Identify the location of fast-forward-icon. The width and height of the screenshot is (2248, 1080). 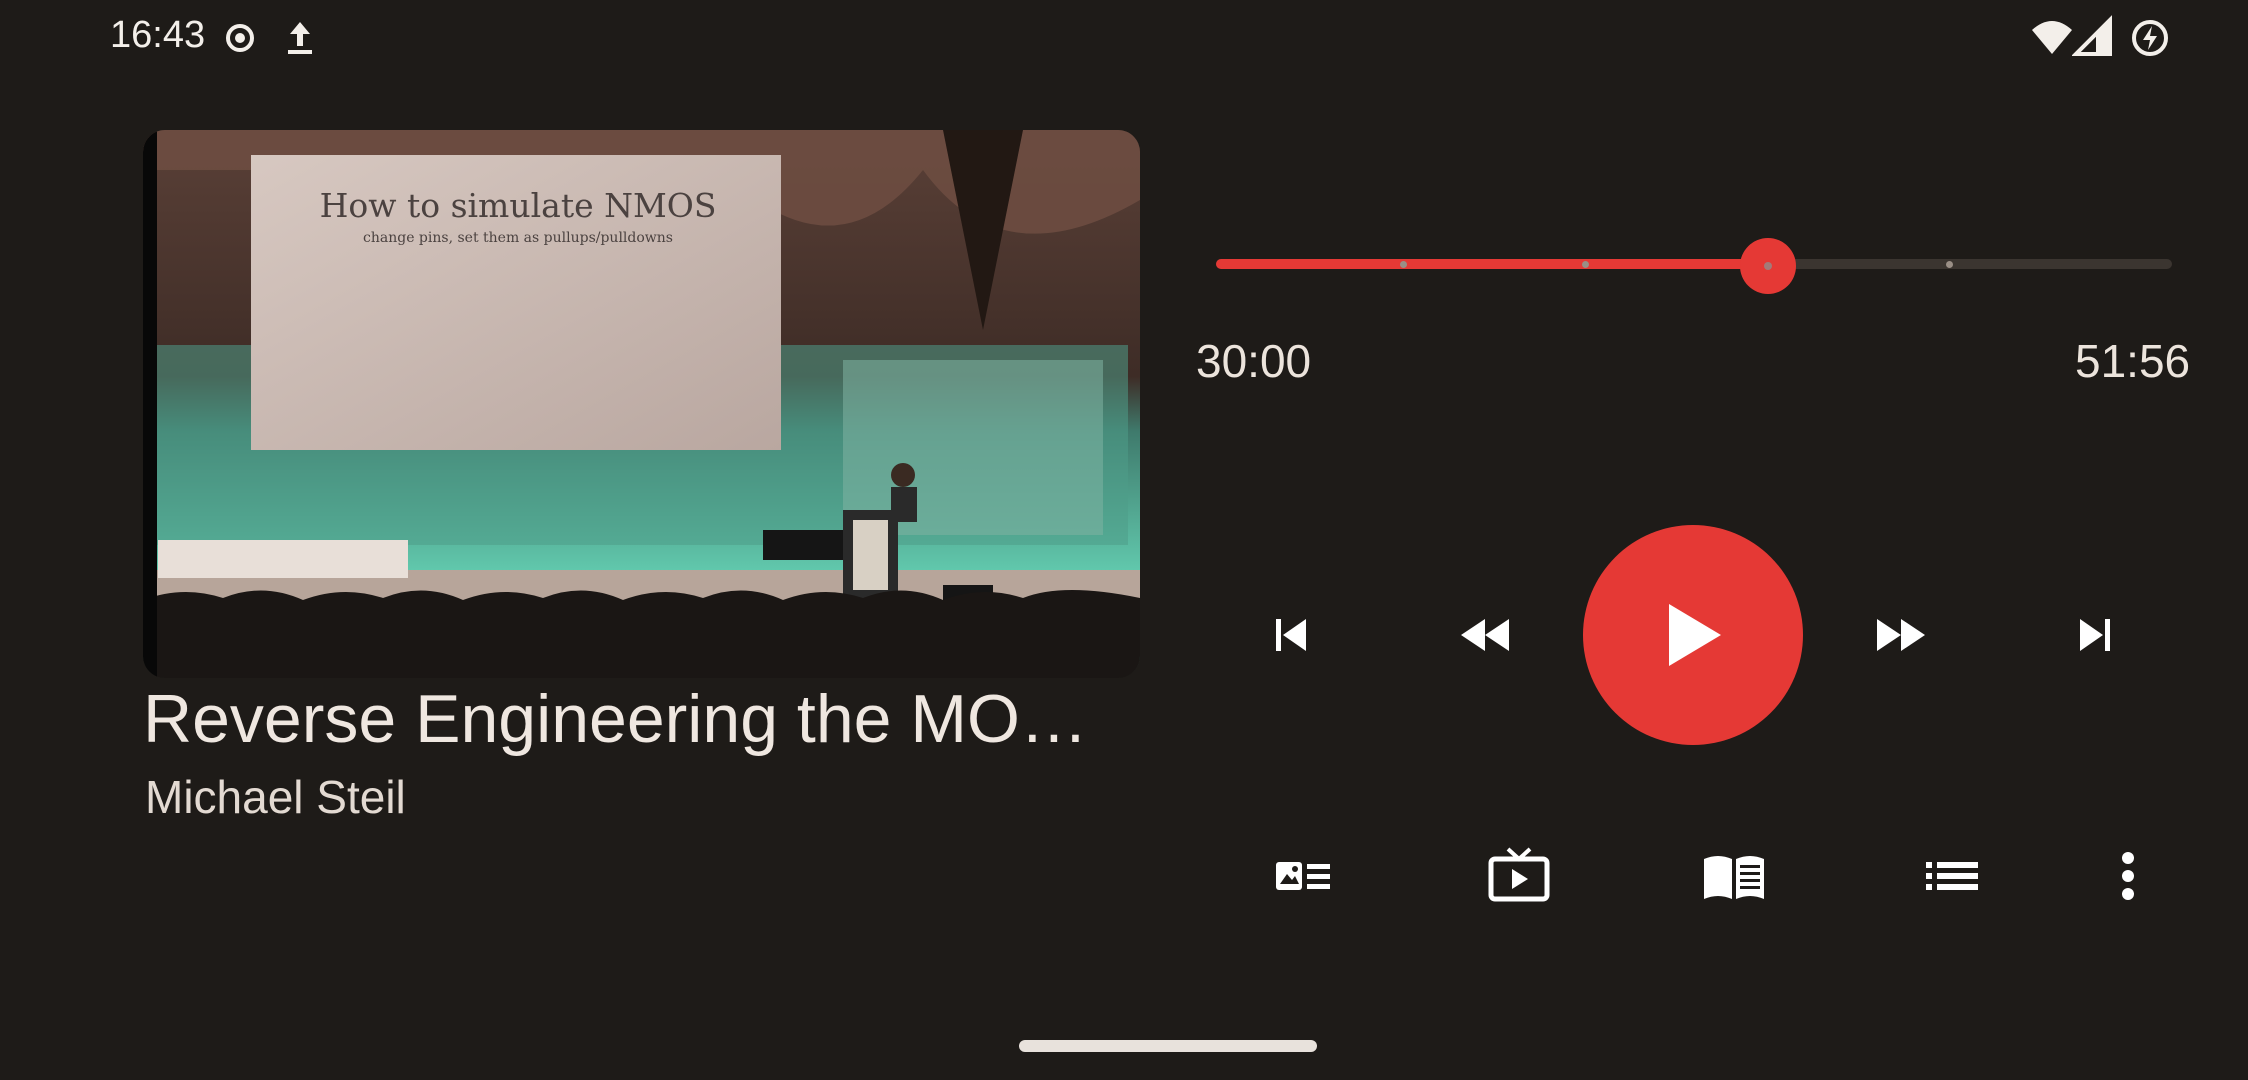
(1901, 635).